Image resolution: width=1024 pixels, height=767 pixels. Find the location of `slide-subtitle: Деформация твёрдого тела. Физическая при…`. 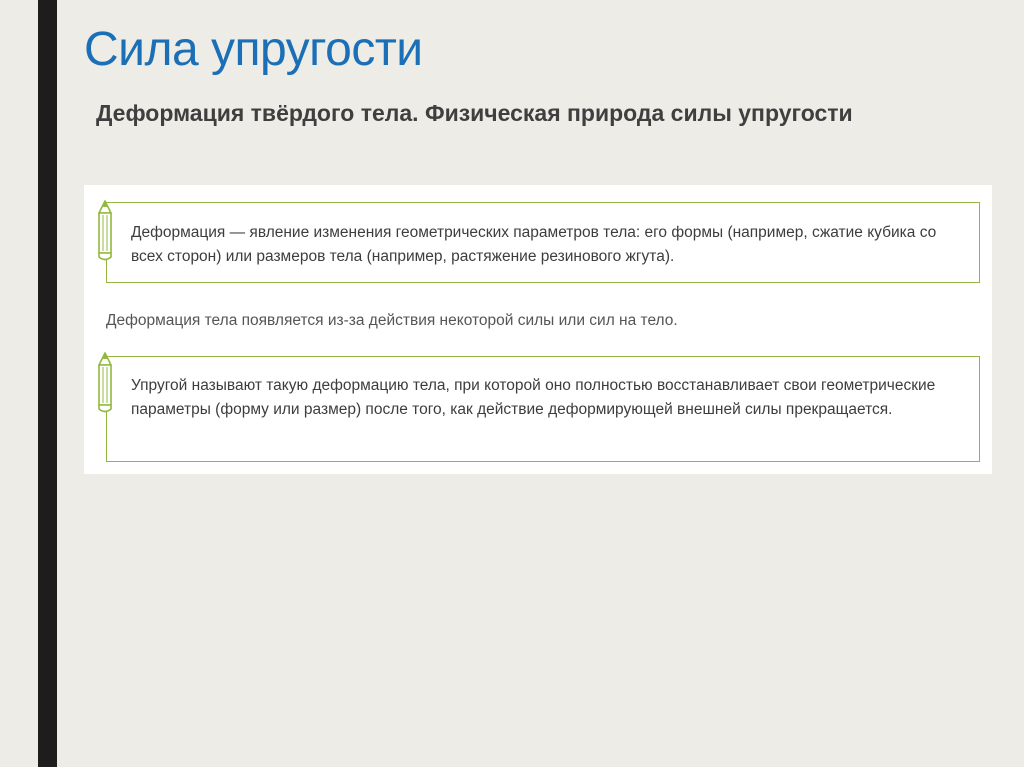

slide-subtitle: Деформация твёрдого тела. Физическая при… is located at coordinates (474, 113).